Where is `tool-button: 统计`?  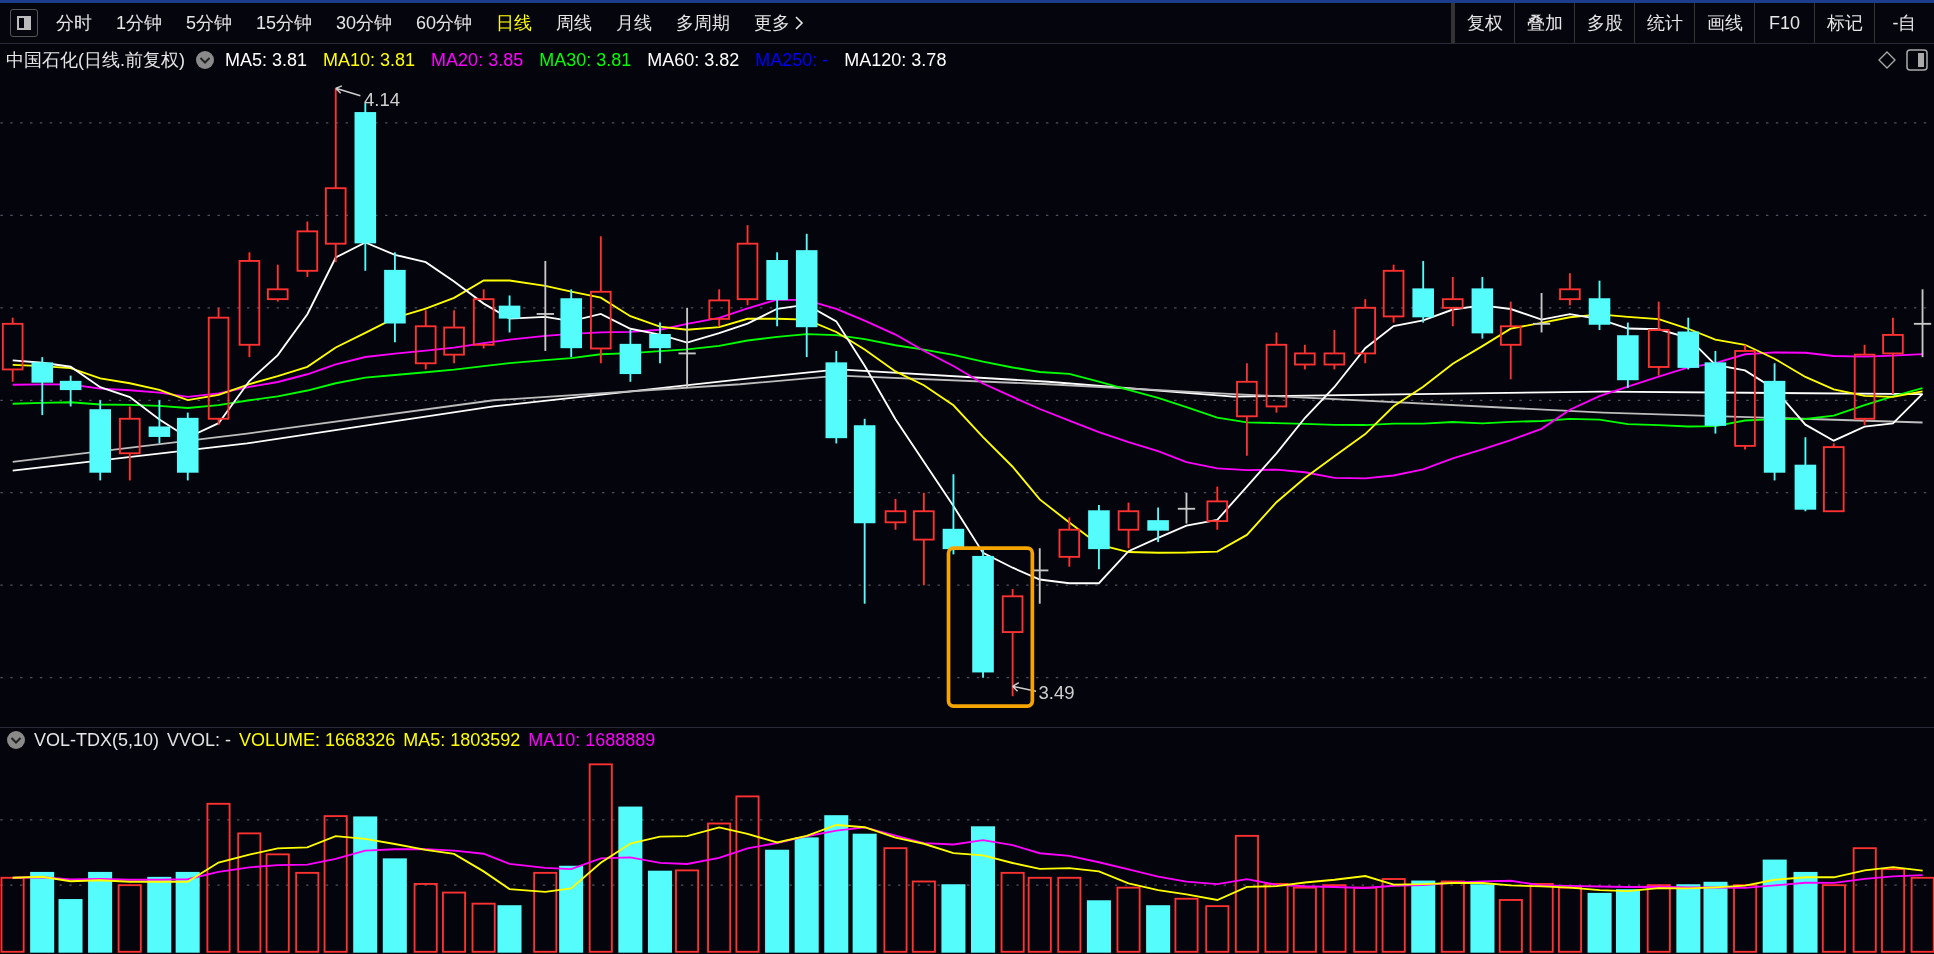
tool-button: 统计 is located at coordinates (1664, 23).